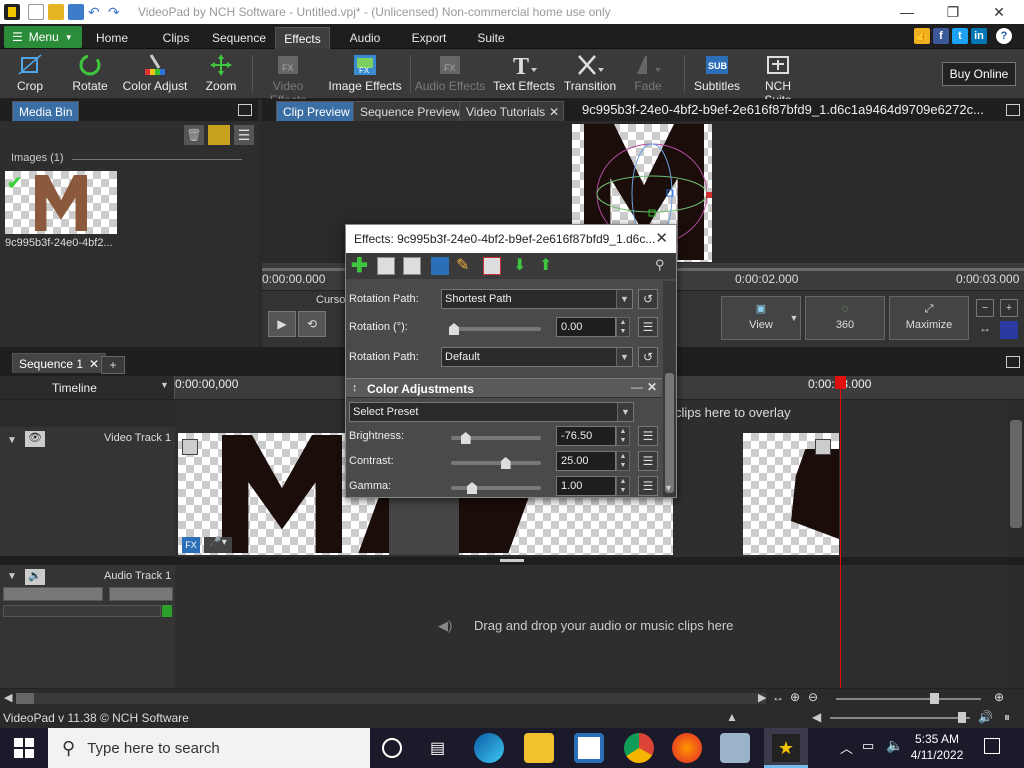 Image resolution: width=1024 pixels, height=768 pixels. Describe the element at coordinates (361, 266) in the screenshot. I see `add-effect-icon: ✚` at that location.